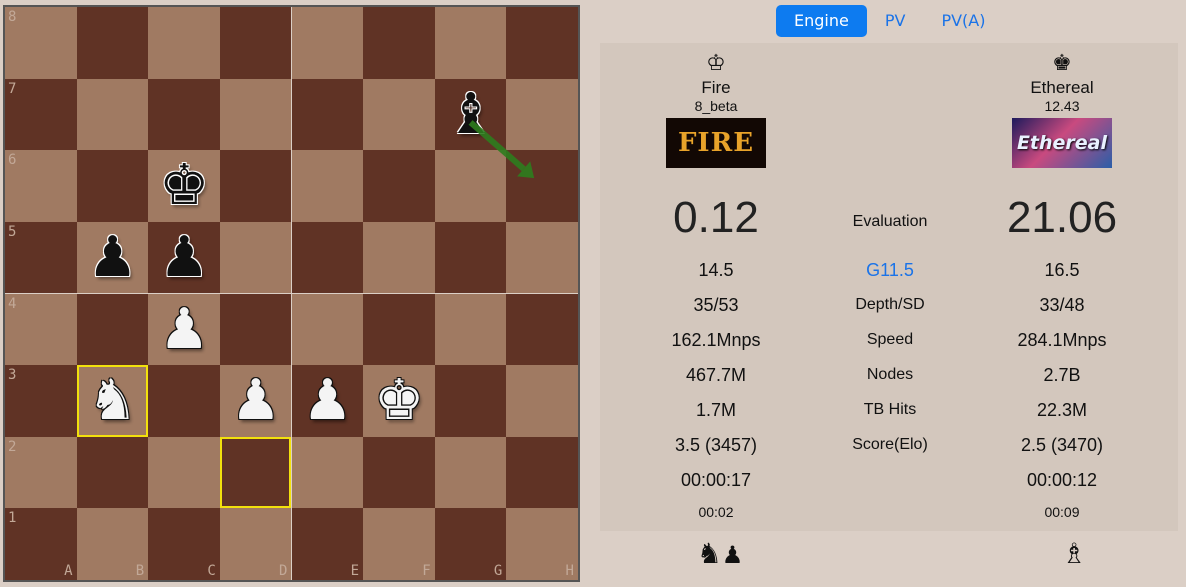 The width and height of the screenshot is (1186, 587). Describe the element at coordinates (542, 186) in the screenshot. I see `square-h6` at that location.